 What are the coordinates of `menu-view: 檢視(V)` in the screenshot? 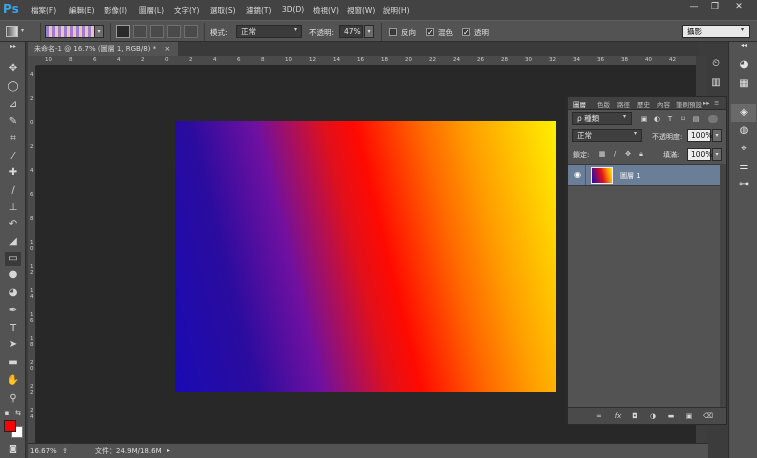 It's located at (326, 10).